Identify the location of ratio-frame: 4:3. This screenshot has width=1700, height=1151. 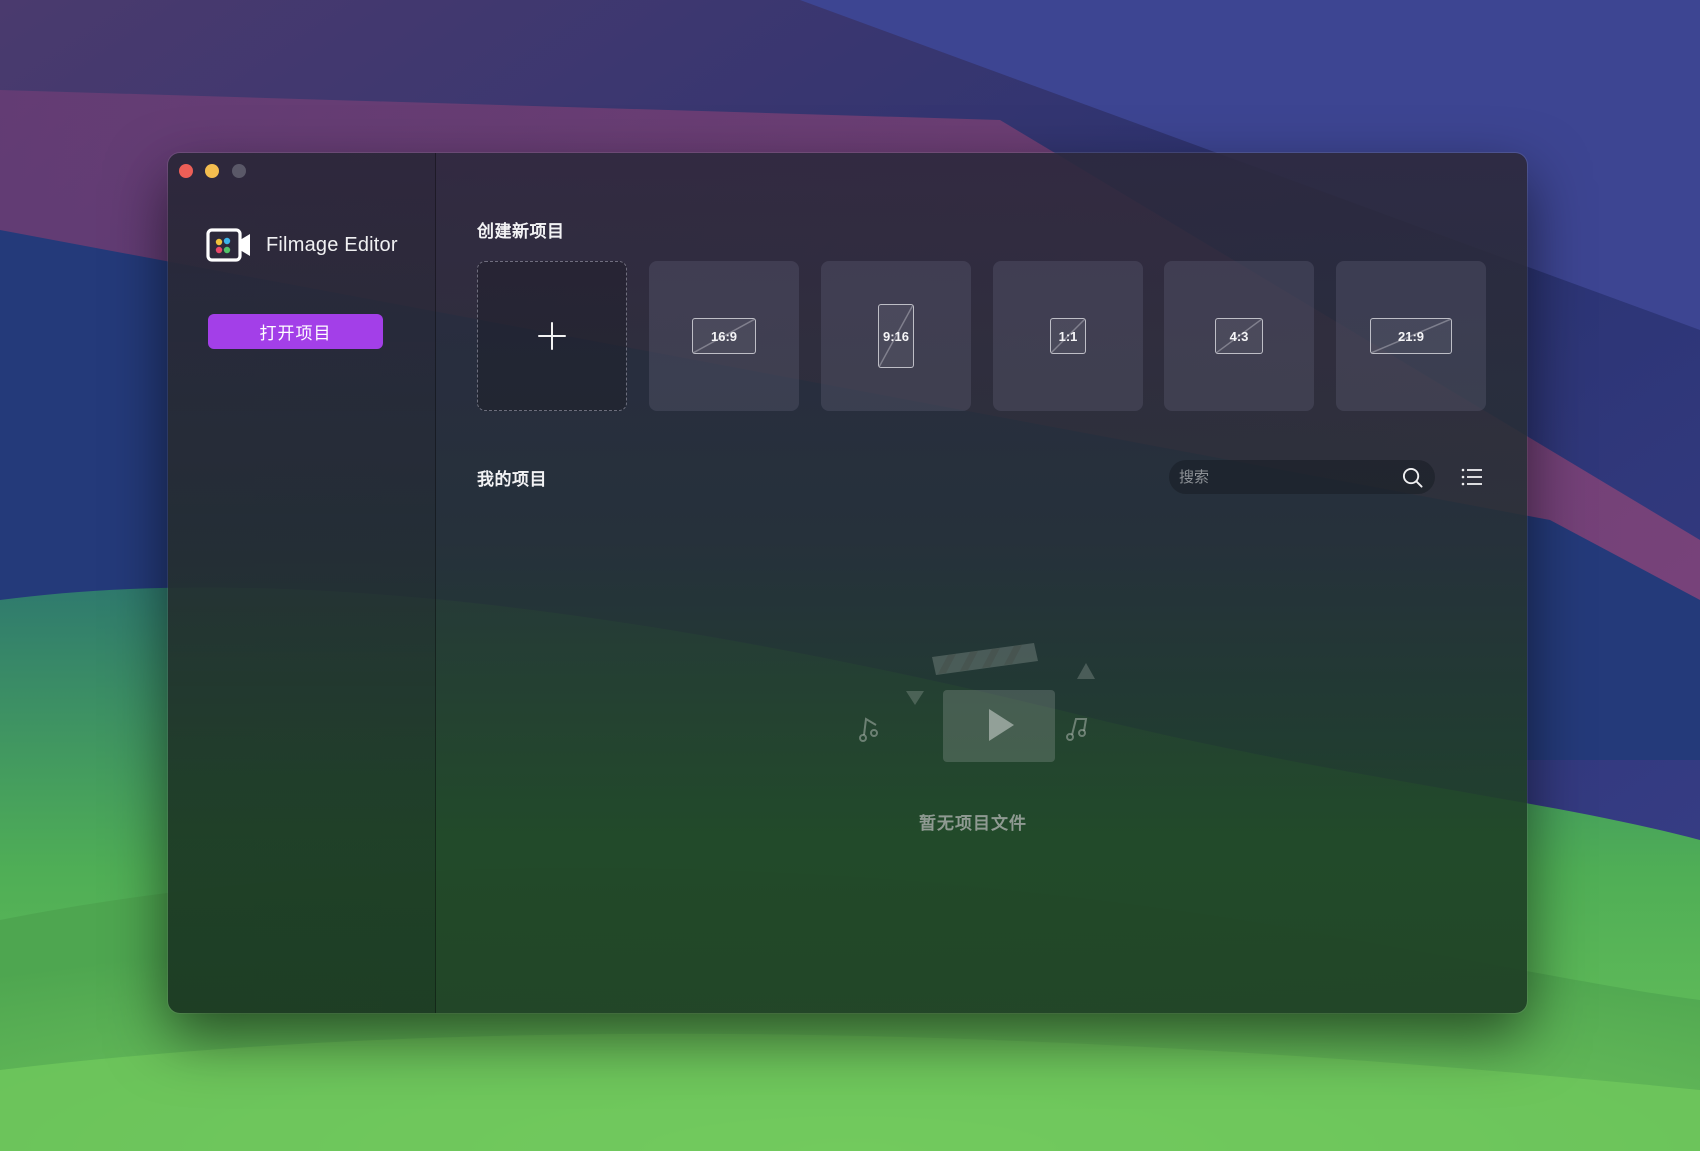
(1239, 336).